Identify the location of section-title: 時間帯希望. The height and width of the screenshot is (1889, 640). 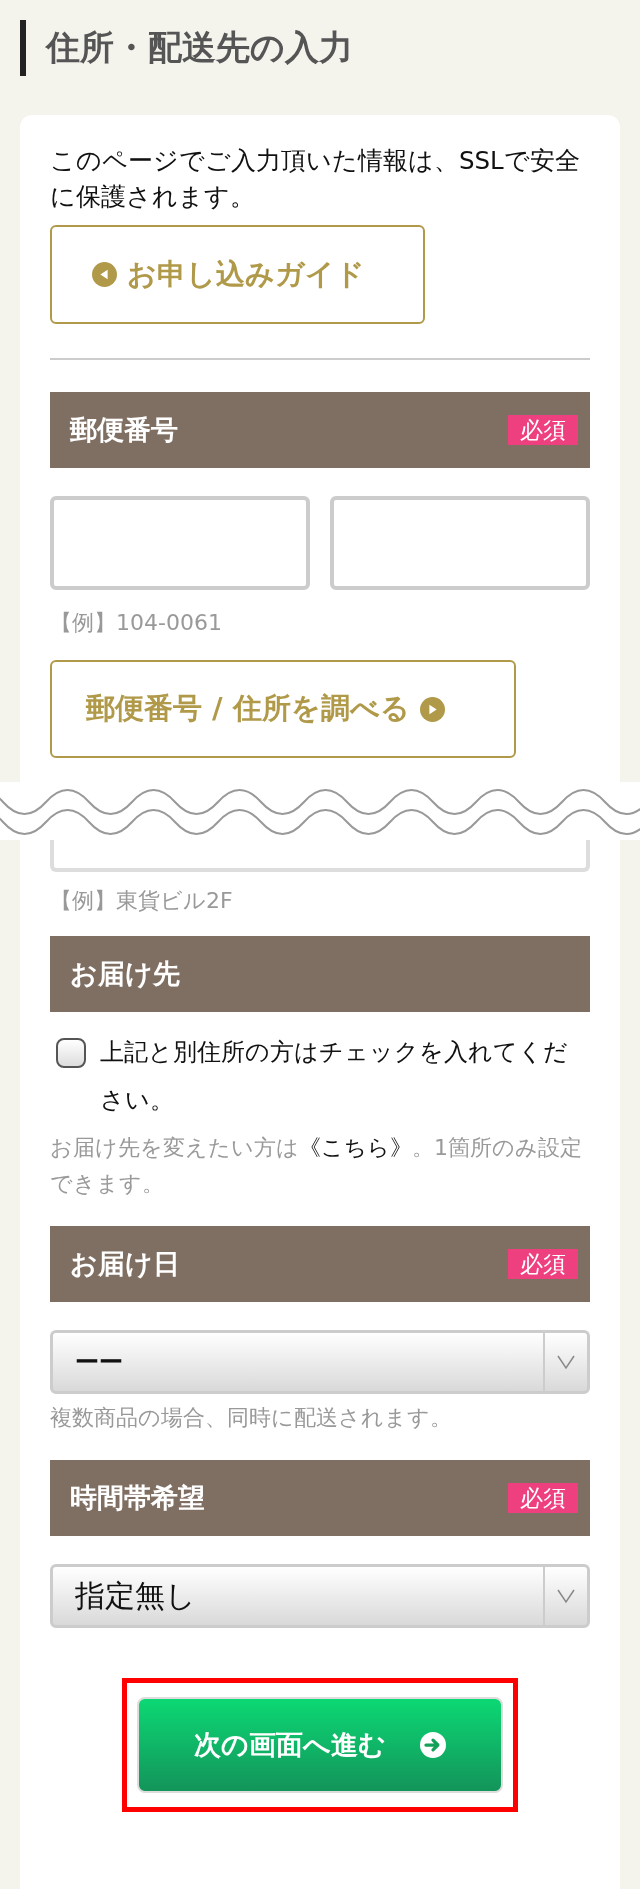
(137, 1498).